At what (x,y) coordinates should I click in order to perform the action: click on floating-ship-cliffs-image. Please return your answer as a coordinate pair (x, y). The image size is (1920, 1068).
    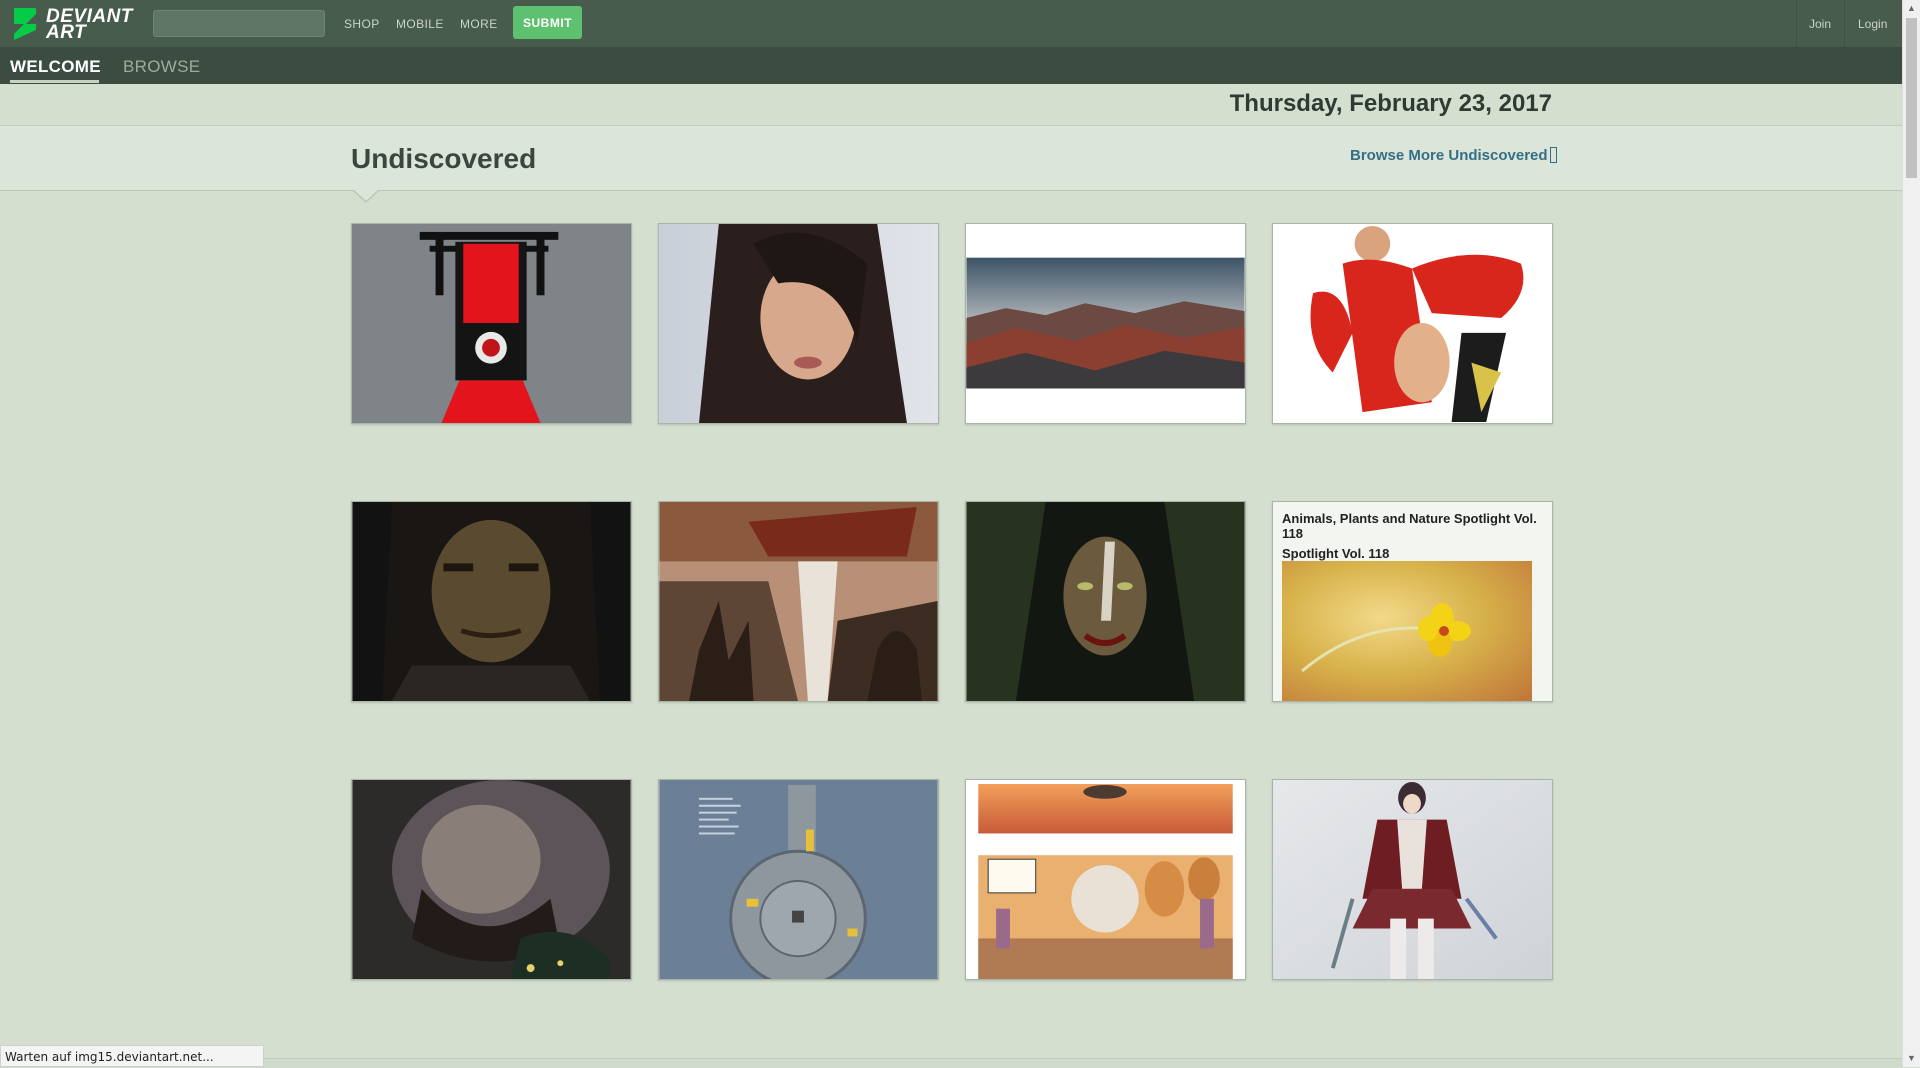
    Looking at the image, I should click on (798, 601).